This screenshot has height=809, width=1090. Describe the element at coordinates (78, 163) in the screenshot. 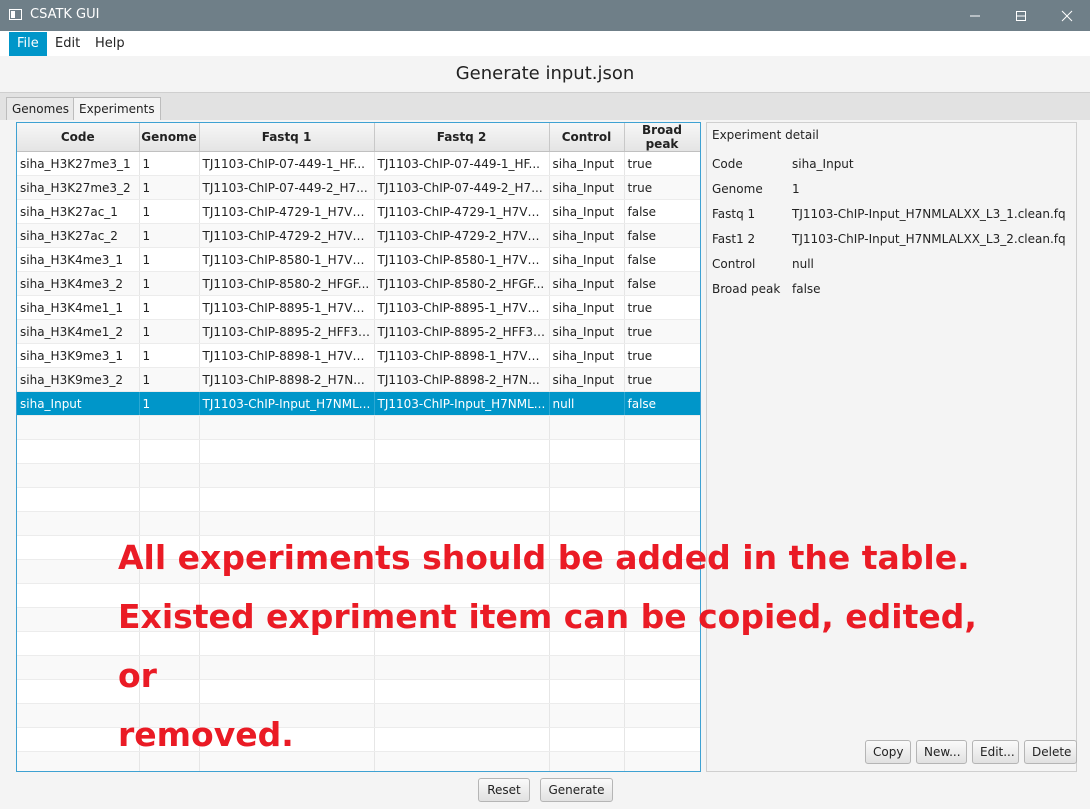

I see `cell-code: siha_H3K27me3_1` at that location.